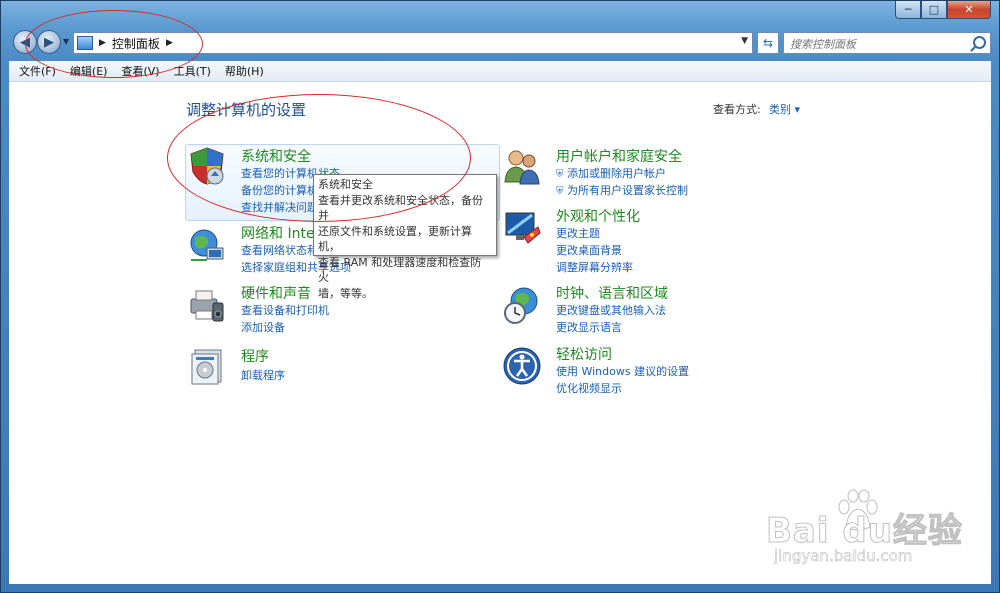 The image size is (1000, 593). Describe the element at coordinates (169, 43) in the screenshot. I see `breadcrumb-chevron-icon: ▶` at that location.